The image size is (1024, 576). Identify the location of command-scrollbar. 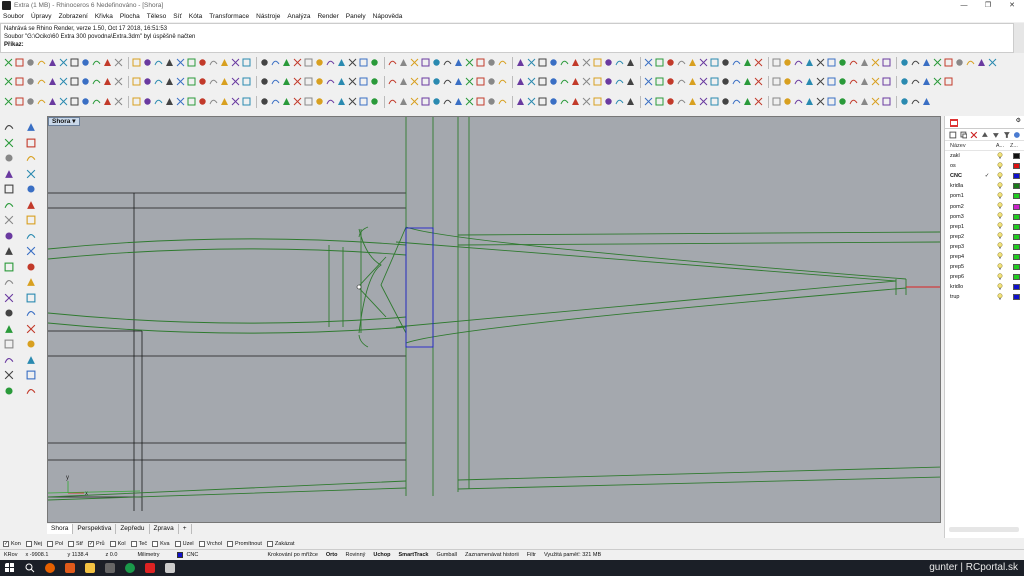
(1019, 38).